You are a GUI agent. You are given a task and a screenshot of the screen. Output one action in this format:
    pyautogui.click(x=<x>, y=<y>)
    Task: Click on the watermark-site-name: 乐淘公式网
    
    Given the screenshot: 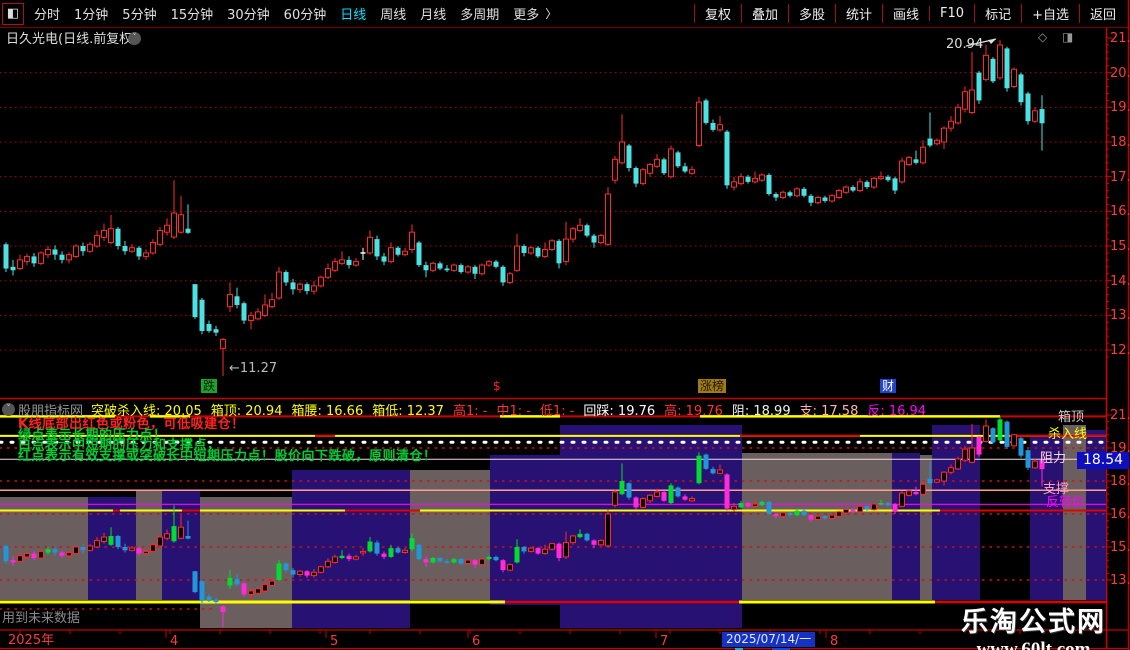 What is the action you would take?
    pyautogui.click(x=1033, y=622)
    